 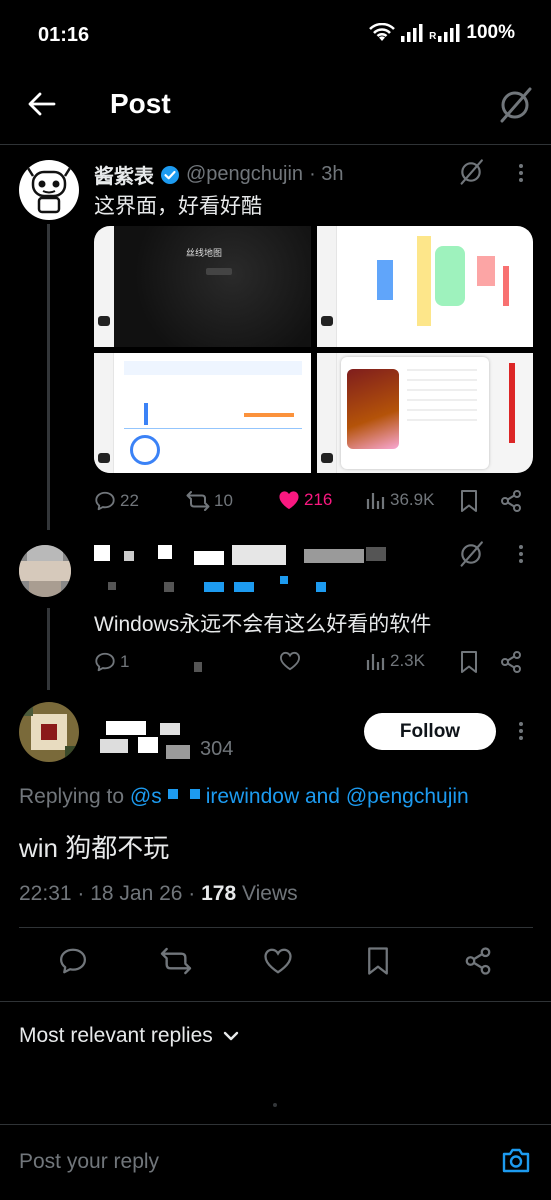 I want to click on camera-icon, so click(x=516, y=1160).